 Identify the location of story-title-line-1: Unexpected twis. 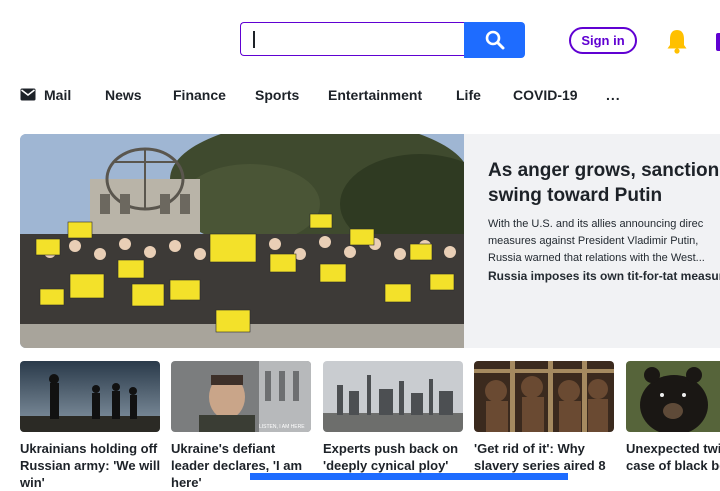
(673, 448).